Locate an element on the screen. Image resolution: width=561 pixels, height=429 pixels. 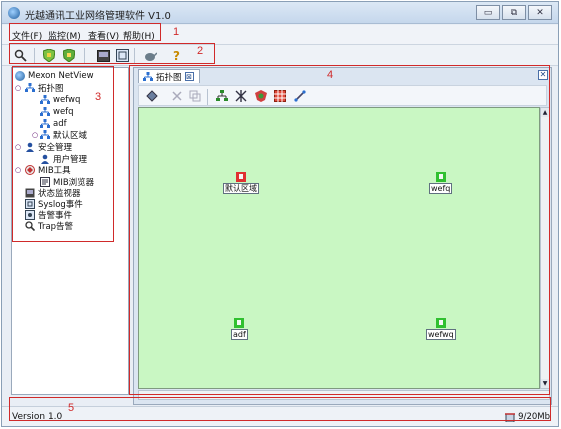
window-title: 光越通讯工业网络管理软件 V1.0 is located at coordinates (98, 16).